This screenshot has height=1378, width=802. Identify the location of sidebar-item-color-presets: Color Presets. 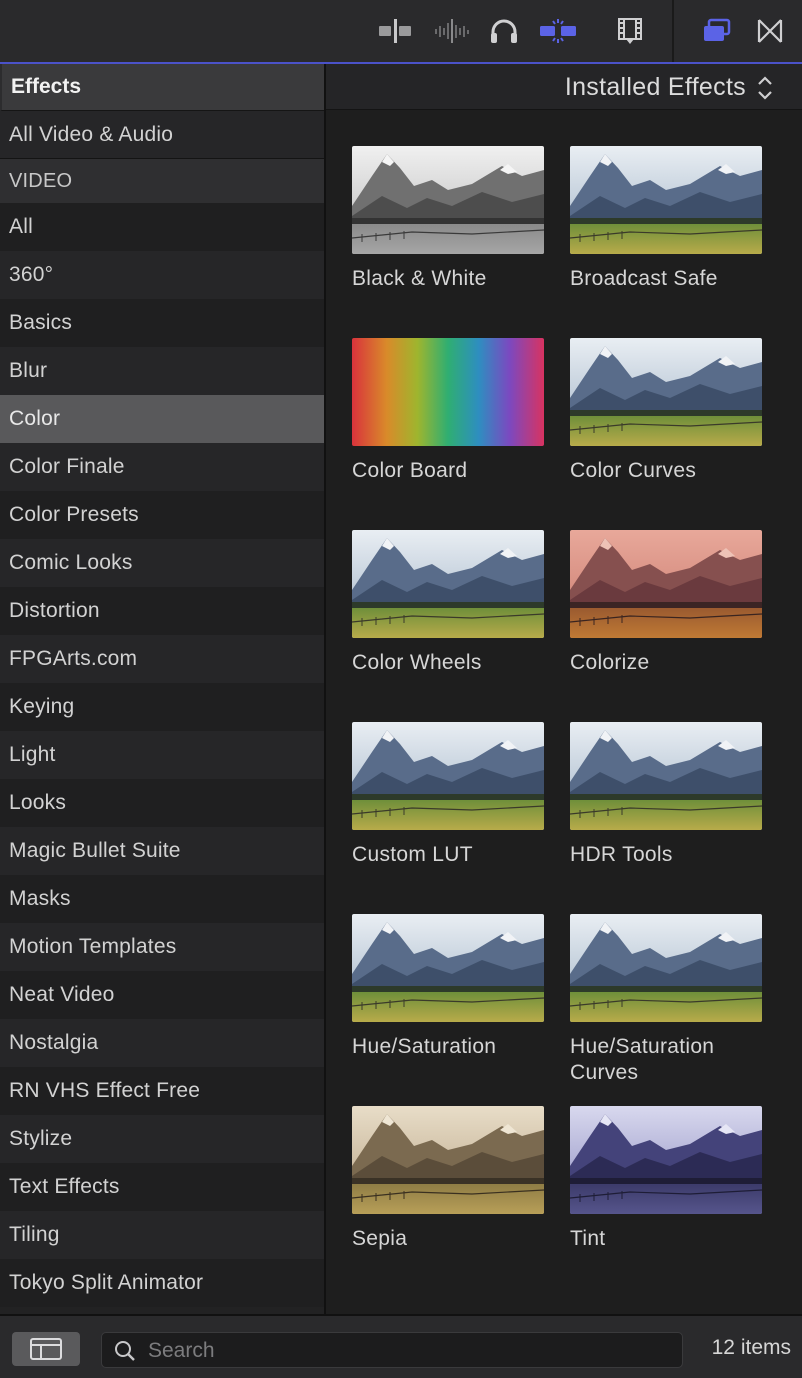
(162, 515).